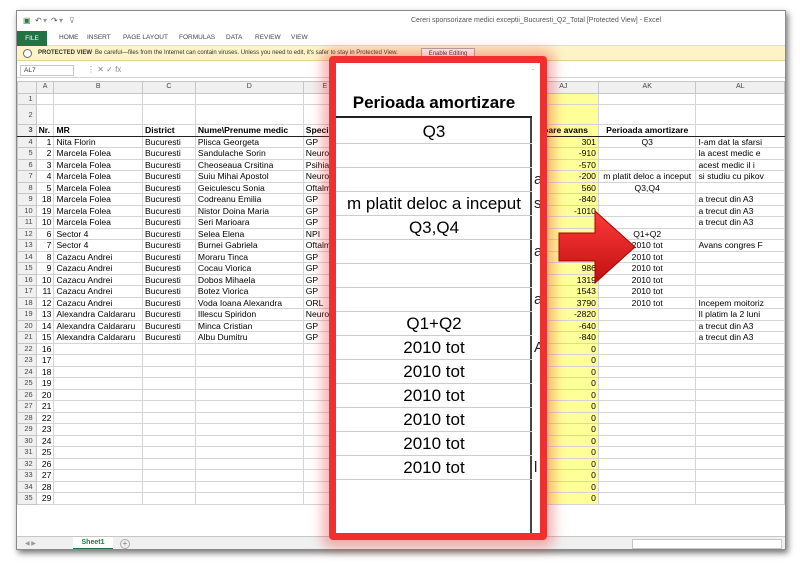 Image resolution: width=800 pixels, height=565 pixels. What do you see at coordinates (27, 325) in the screenshot?
I see `row-header: 20` at bounding box center [27, 325].